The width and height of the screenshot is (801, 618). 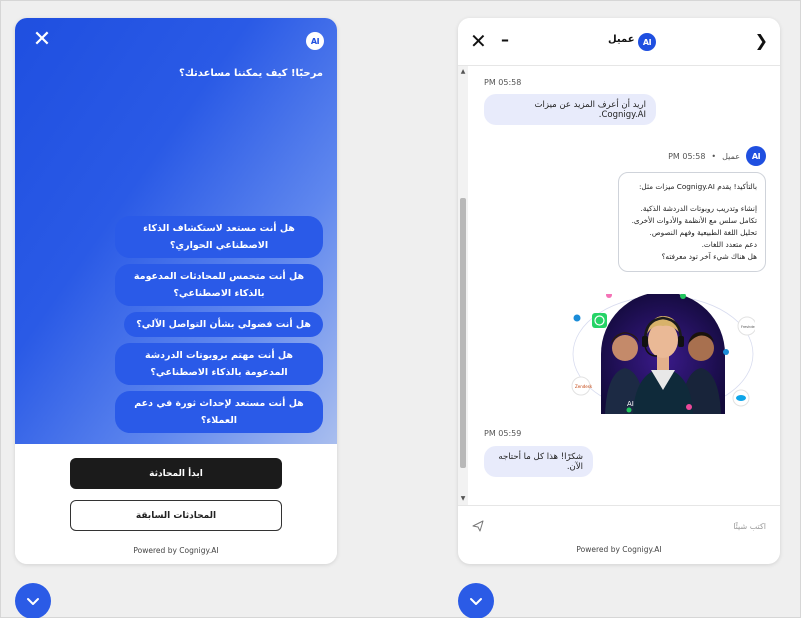 I want to click on bot-message-point: إنشاء وتدريب روبوتات الدردشة الذكية., so click(x=698, y=208).